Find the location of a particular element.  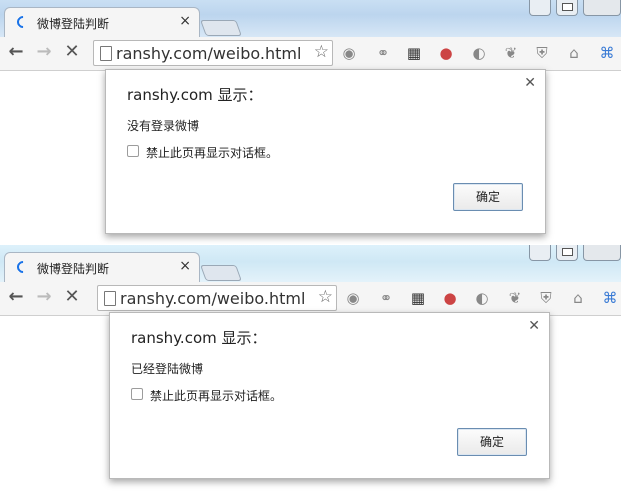

dialog-message: 没有登录微博 is located at coordinates (163, 126).